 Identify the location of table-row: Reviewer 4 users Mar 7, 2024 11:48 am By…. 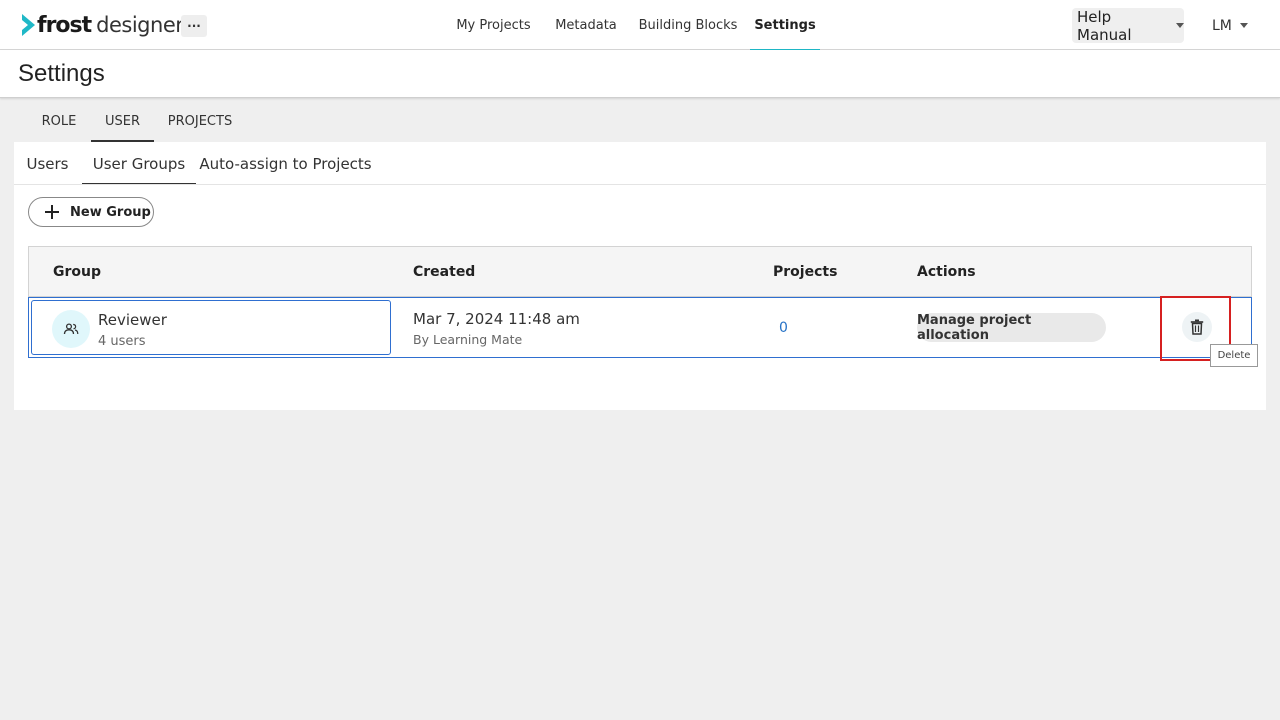
(640, 327).